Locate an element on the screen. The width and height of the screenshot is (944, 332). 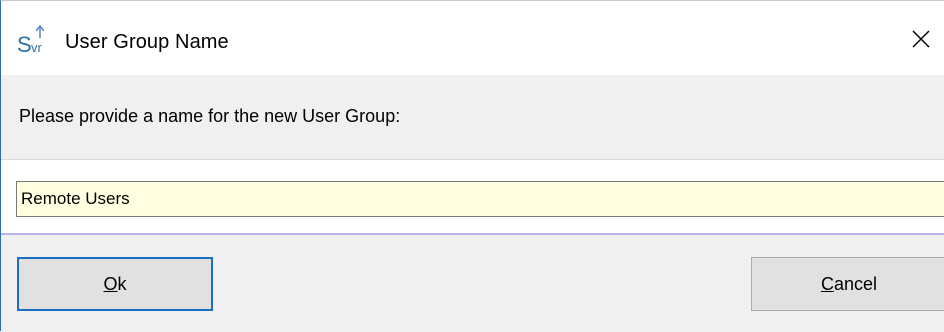
ok-label-rest: k is located at coordinates (122, 283).